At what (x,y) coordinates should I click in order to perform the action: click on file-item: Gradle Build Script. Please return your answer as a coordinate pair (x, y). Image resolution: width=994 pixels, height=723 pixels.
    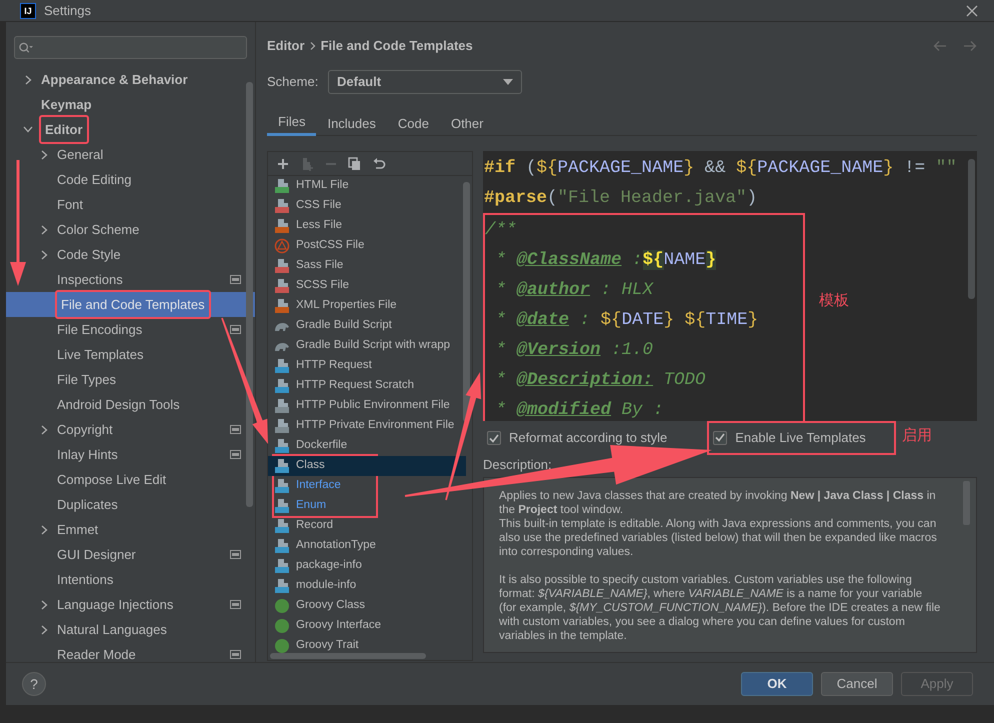
    Looking at the image, I should click on (332, 326).